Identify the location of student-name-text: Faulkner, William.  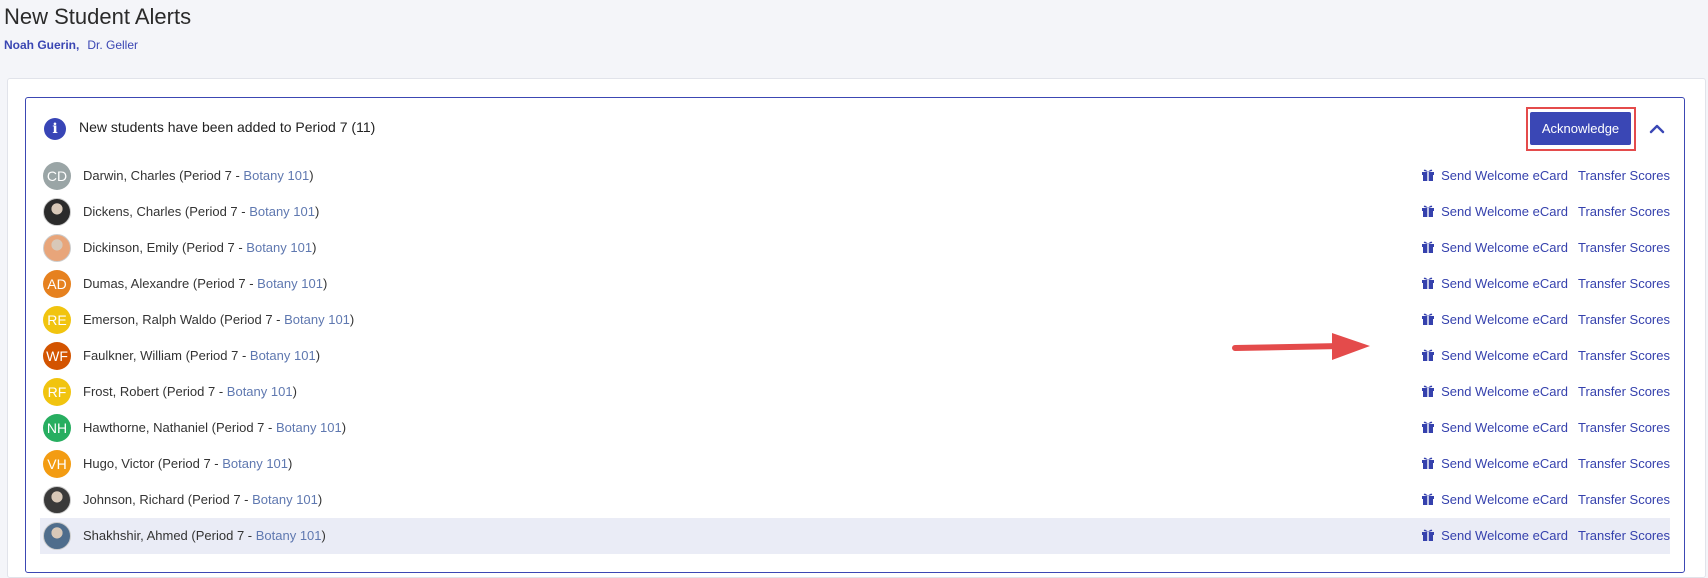
(132, 355).